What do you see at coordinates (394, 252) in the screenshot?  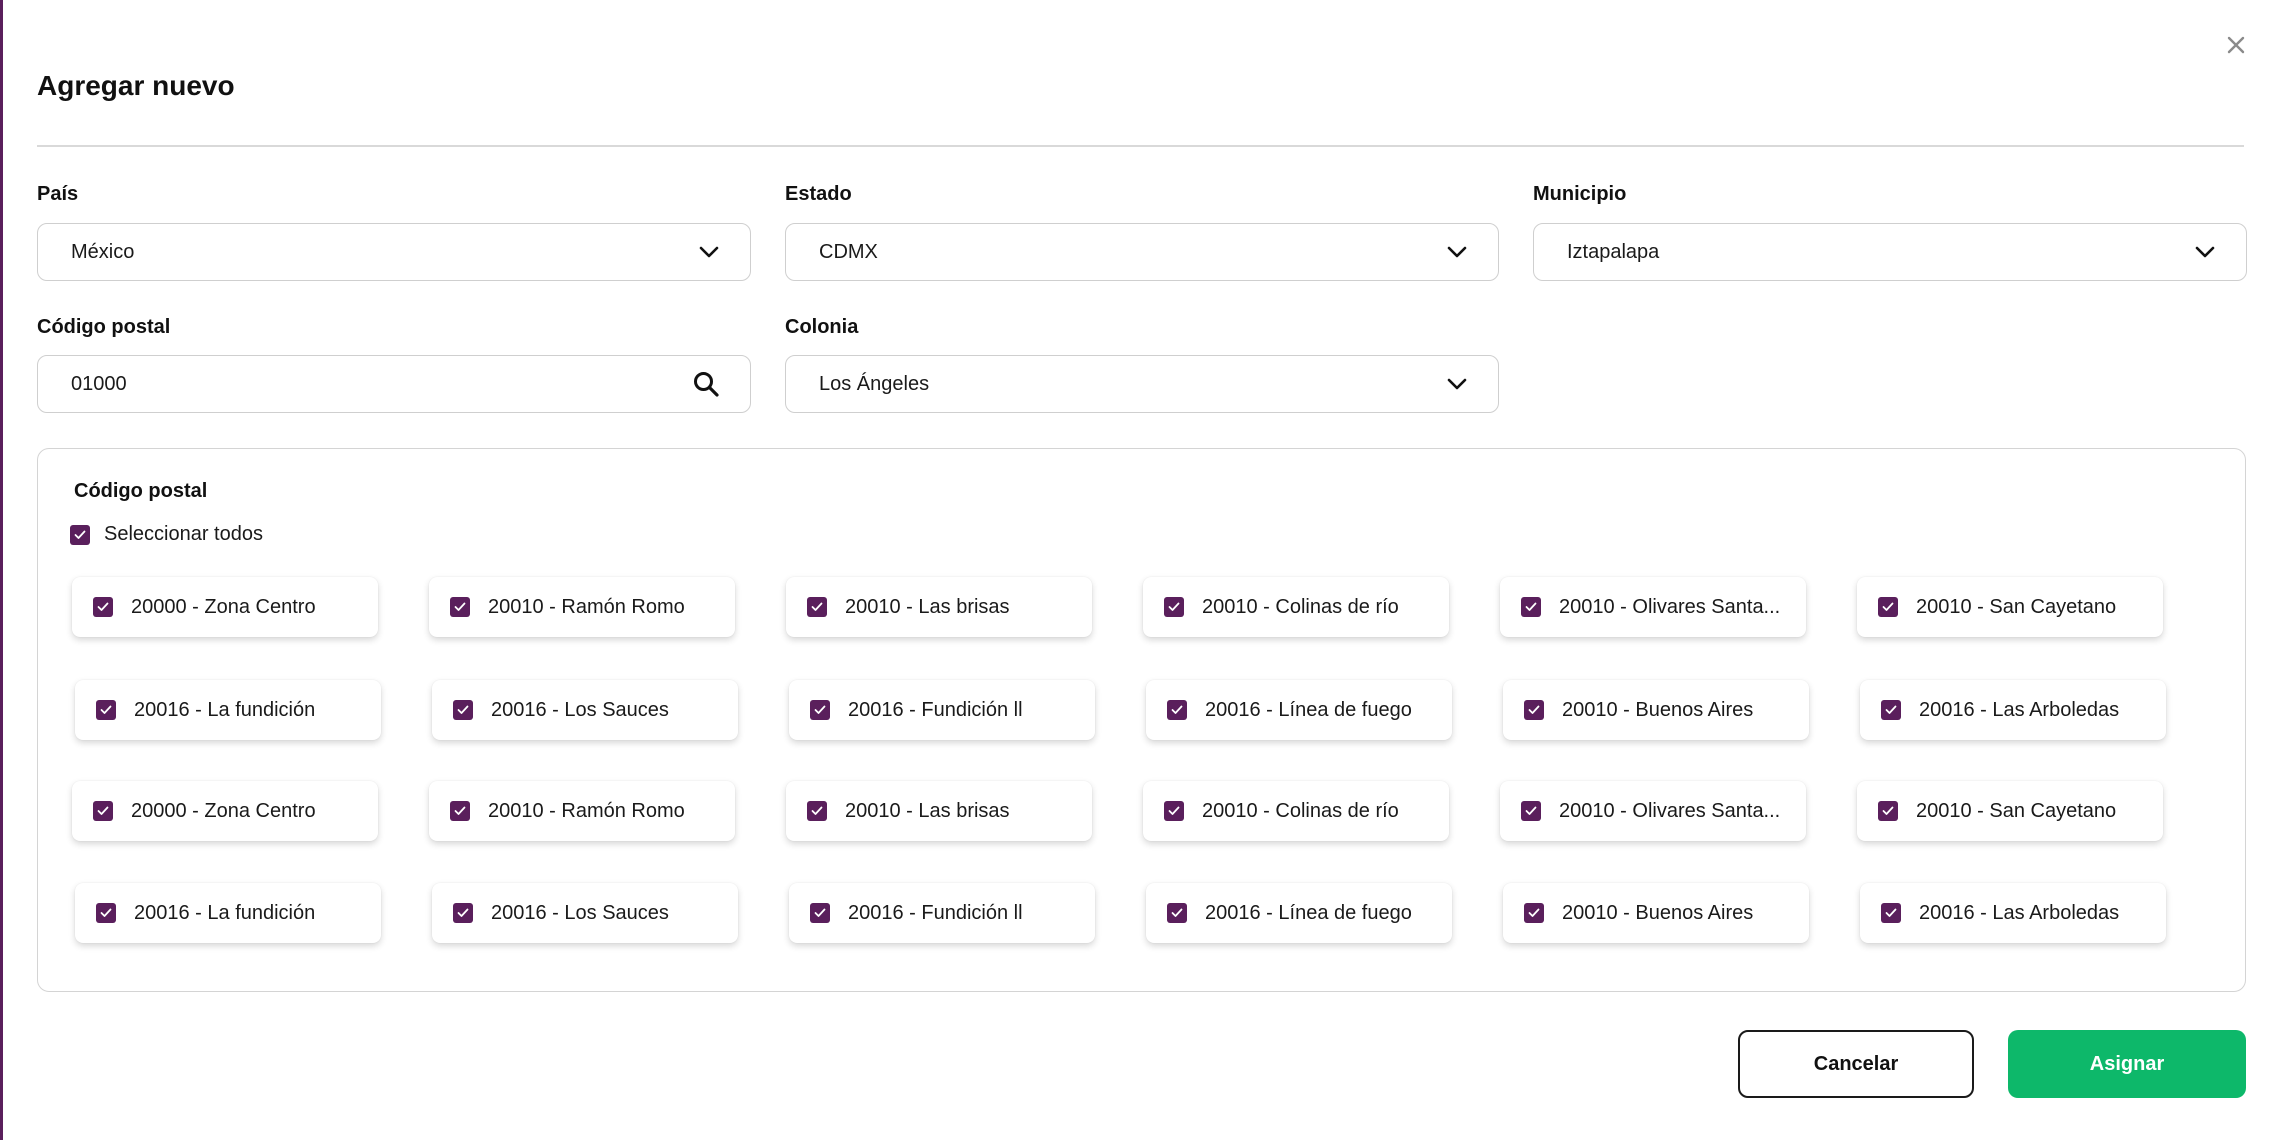 I see `pais-select: México` at bounding box center [394, 252].